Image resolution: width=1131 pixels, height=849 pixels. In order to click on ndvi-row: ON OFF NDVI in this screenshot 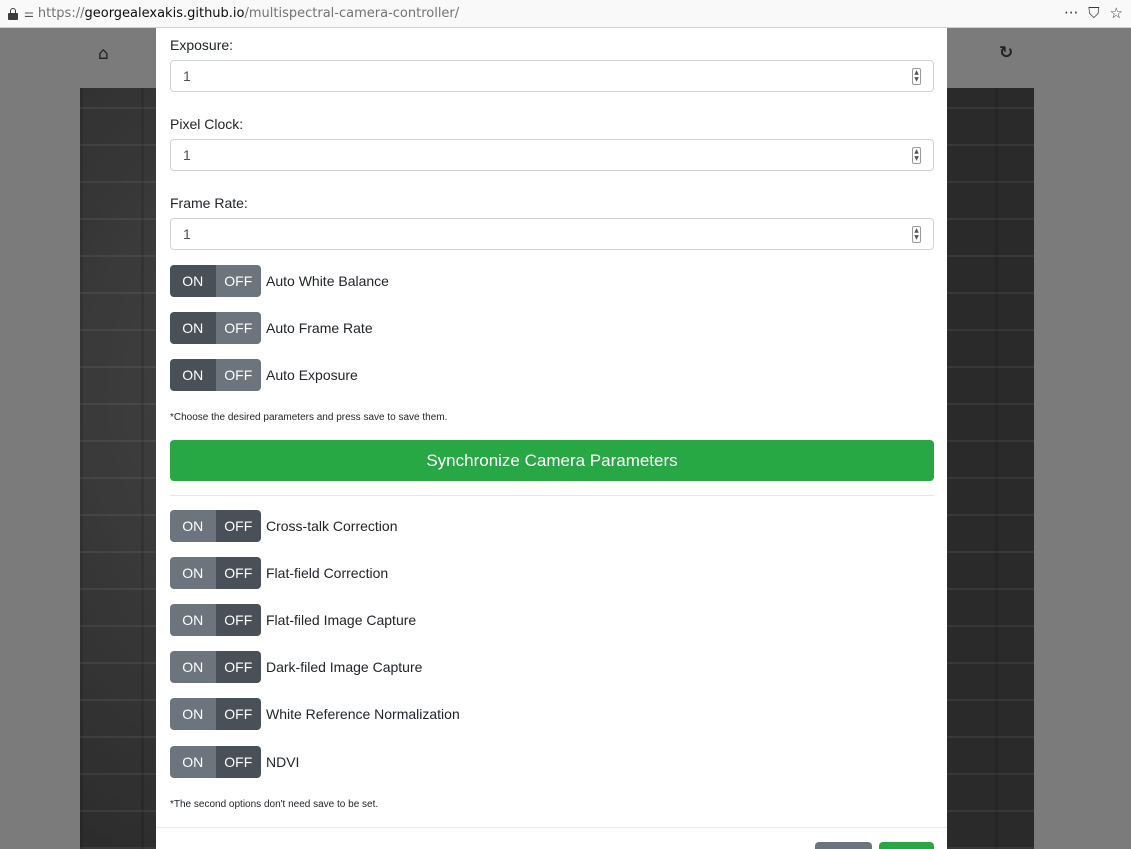, I will do `click(234, 762)`.